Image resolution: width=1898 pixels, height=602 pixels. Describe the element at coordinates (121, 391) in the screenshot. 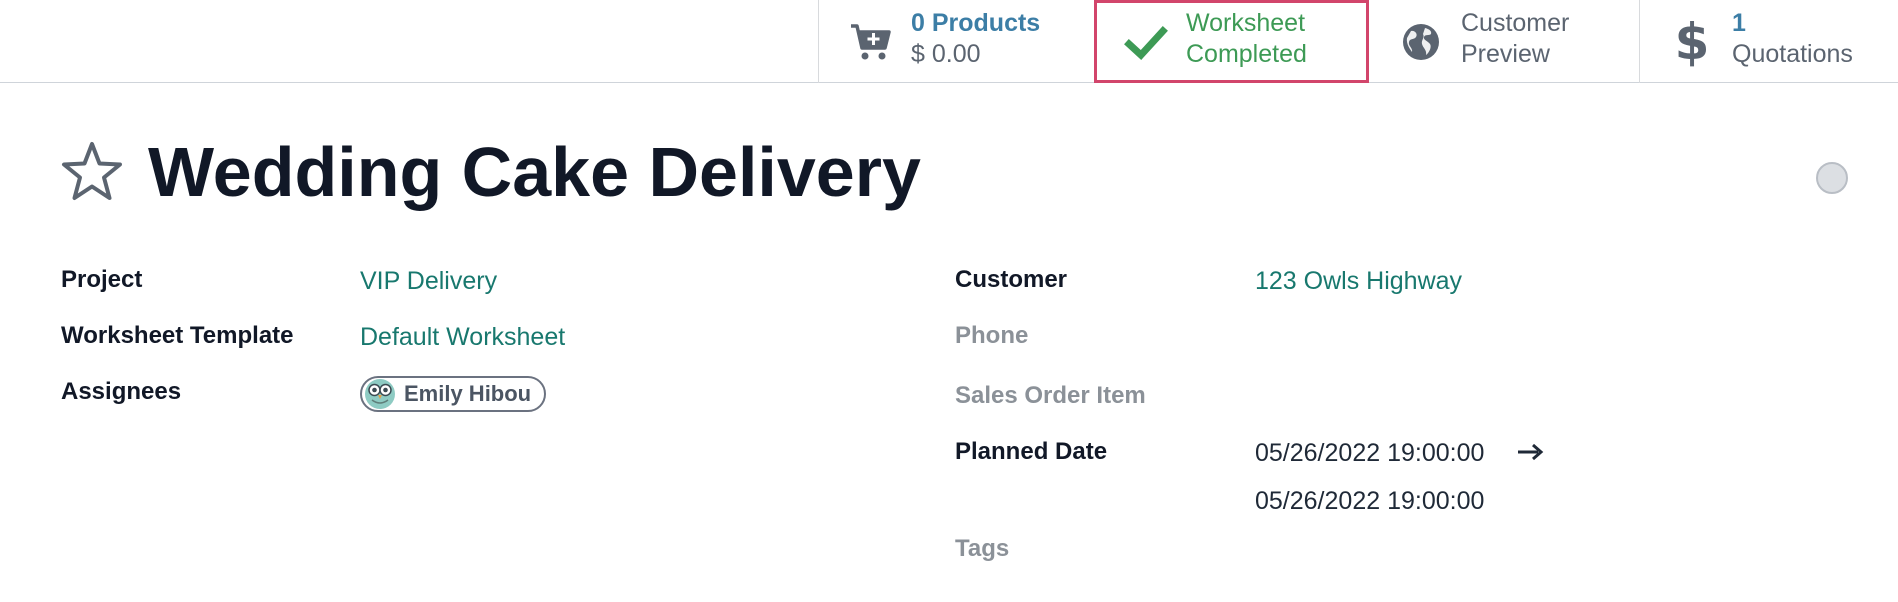

I see `assignees-label: Assignees` at that location.